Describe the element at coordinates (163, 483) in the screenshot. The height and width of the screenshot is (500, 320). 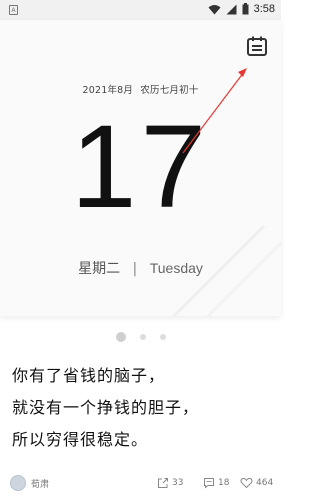
I see `share-icon` at that location.